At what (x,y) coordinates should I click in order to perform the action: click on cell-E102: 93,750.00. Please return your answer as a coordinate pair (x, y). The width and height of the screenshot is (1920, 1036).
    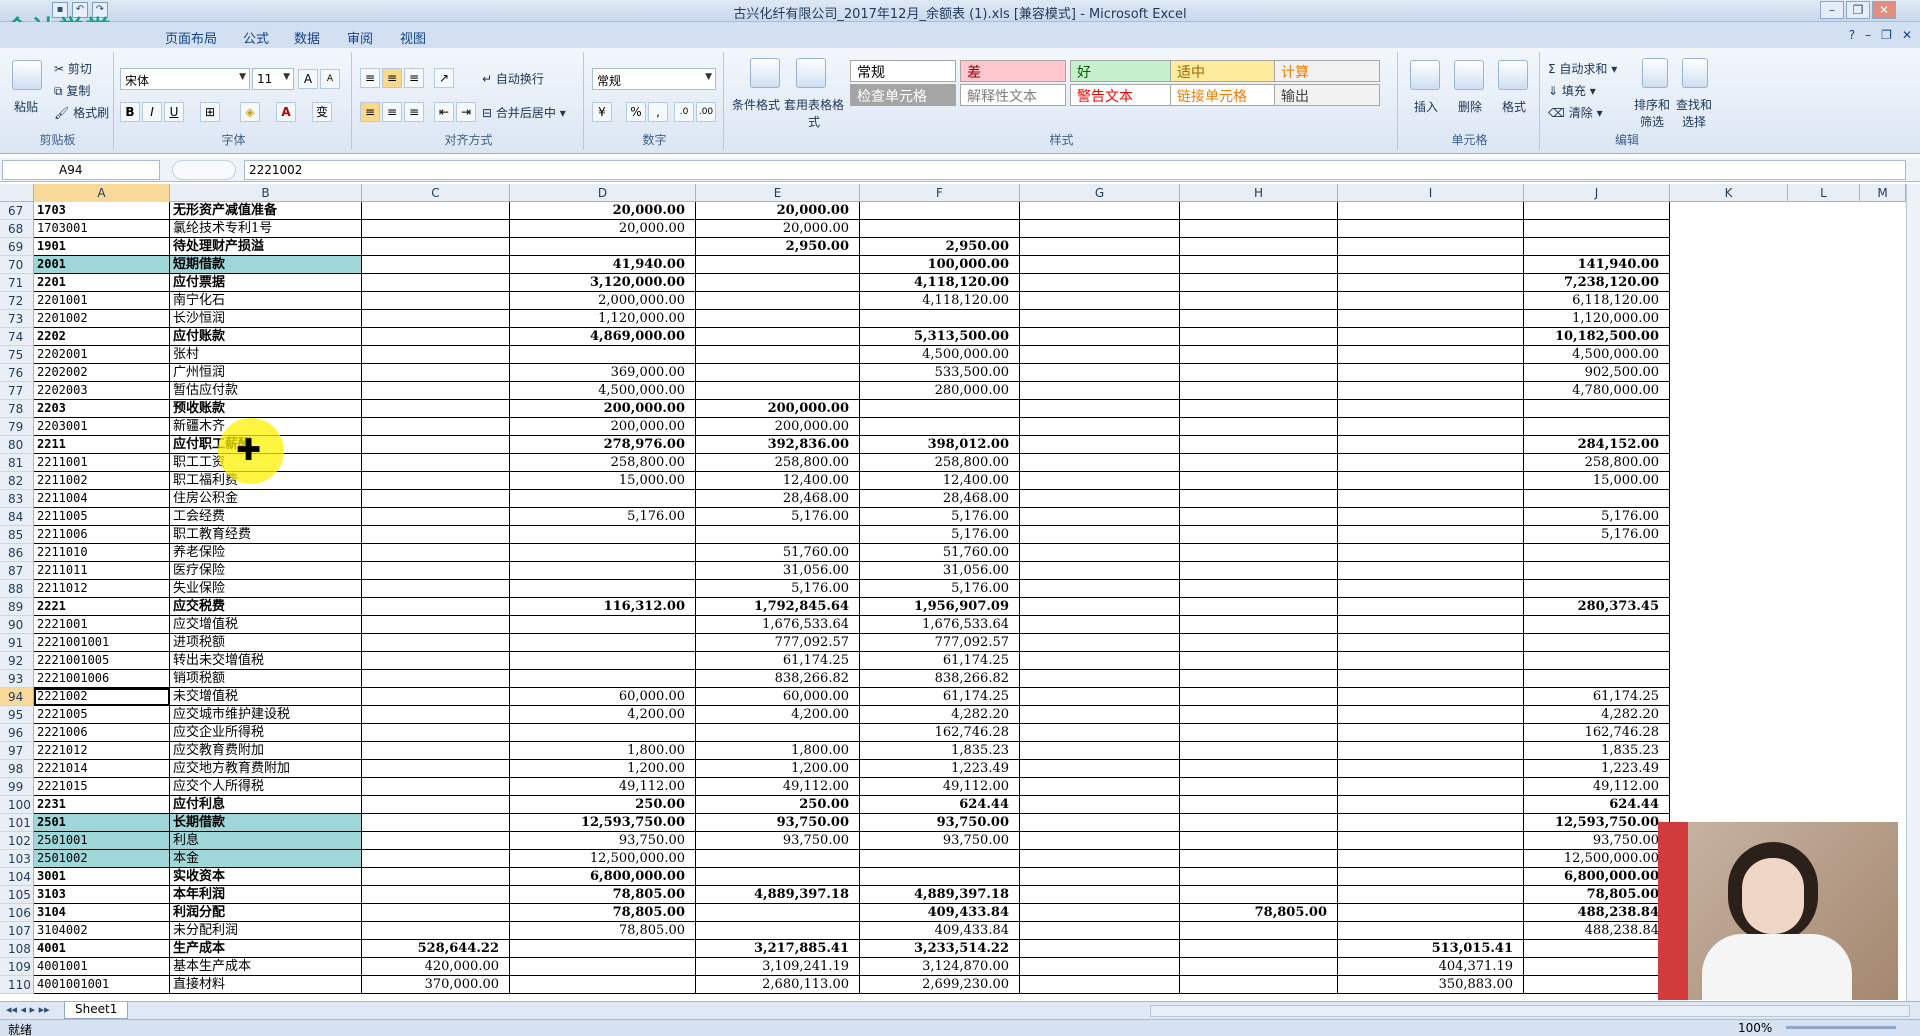
    Looking at the image, I should click on (778, 841).